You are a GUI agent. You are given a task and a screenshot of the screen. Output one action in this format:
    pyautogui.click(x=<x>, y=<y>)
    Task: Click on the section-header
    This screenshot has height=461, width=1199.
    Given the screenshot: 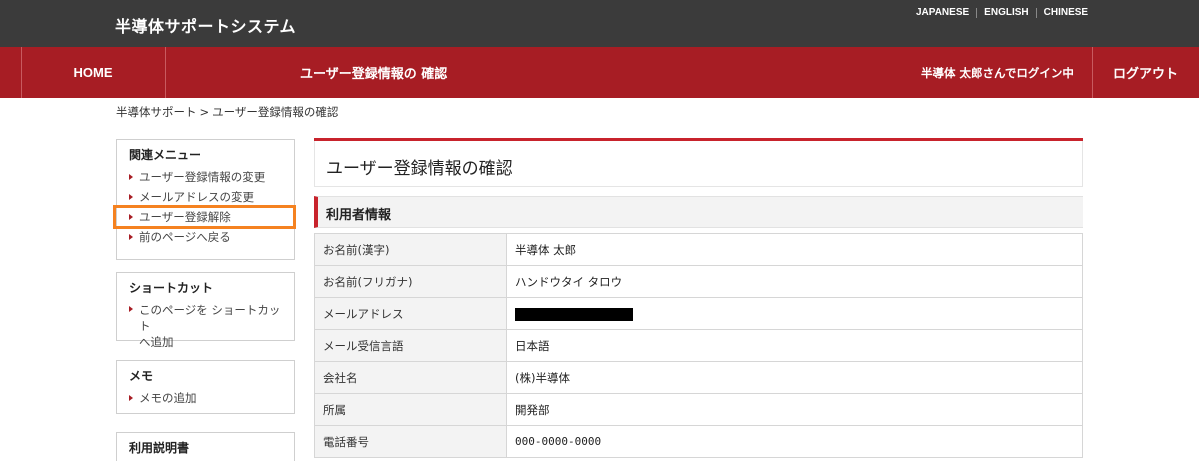 What is the action you would take?
    pyautogui.click(x=698, y=212)
    